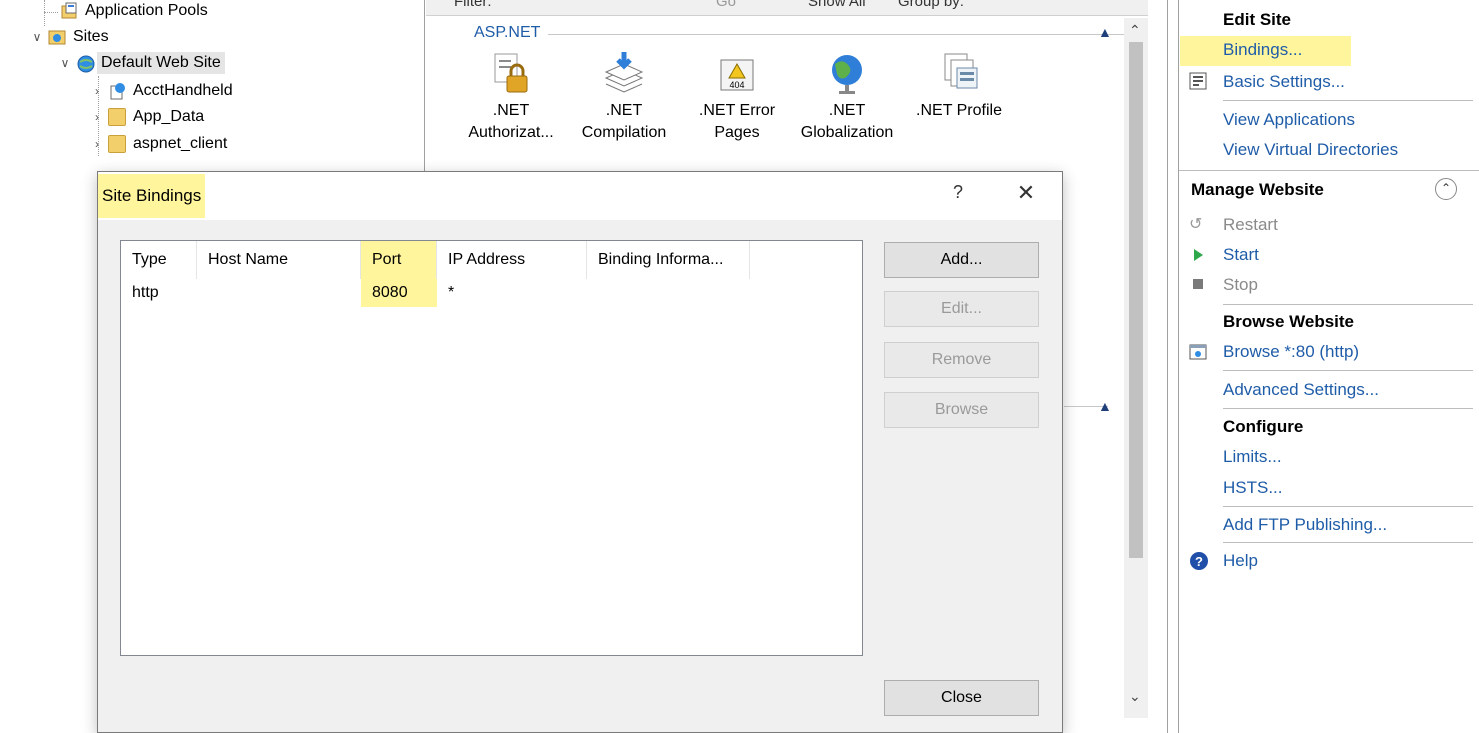 The width and height of the screenshot is (1479, 733). I want to click on tree-item-label: aspnet_client, so click(180, 143).